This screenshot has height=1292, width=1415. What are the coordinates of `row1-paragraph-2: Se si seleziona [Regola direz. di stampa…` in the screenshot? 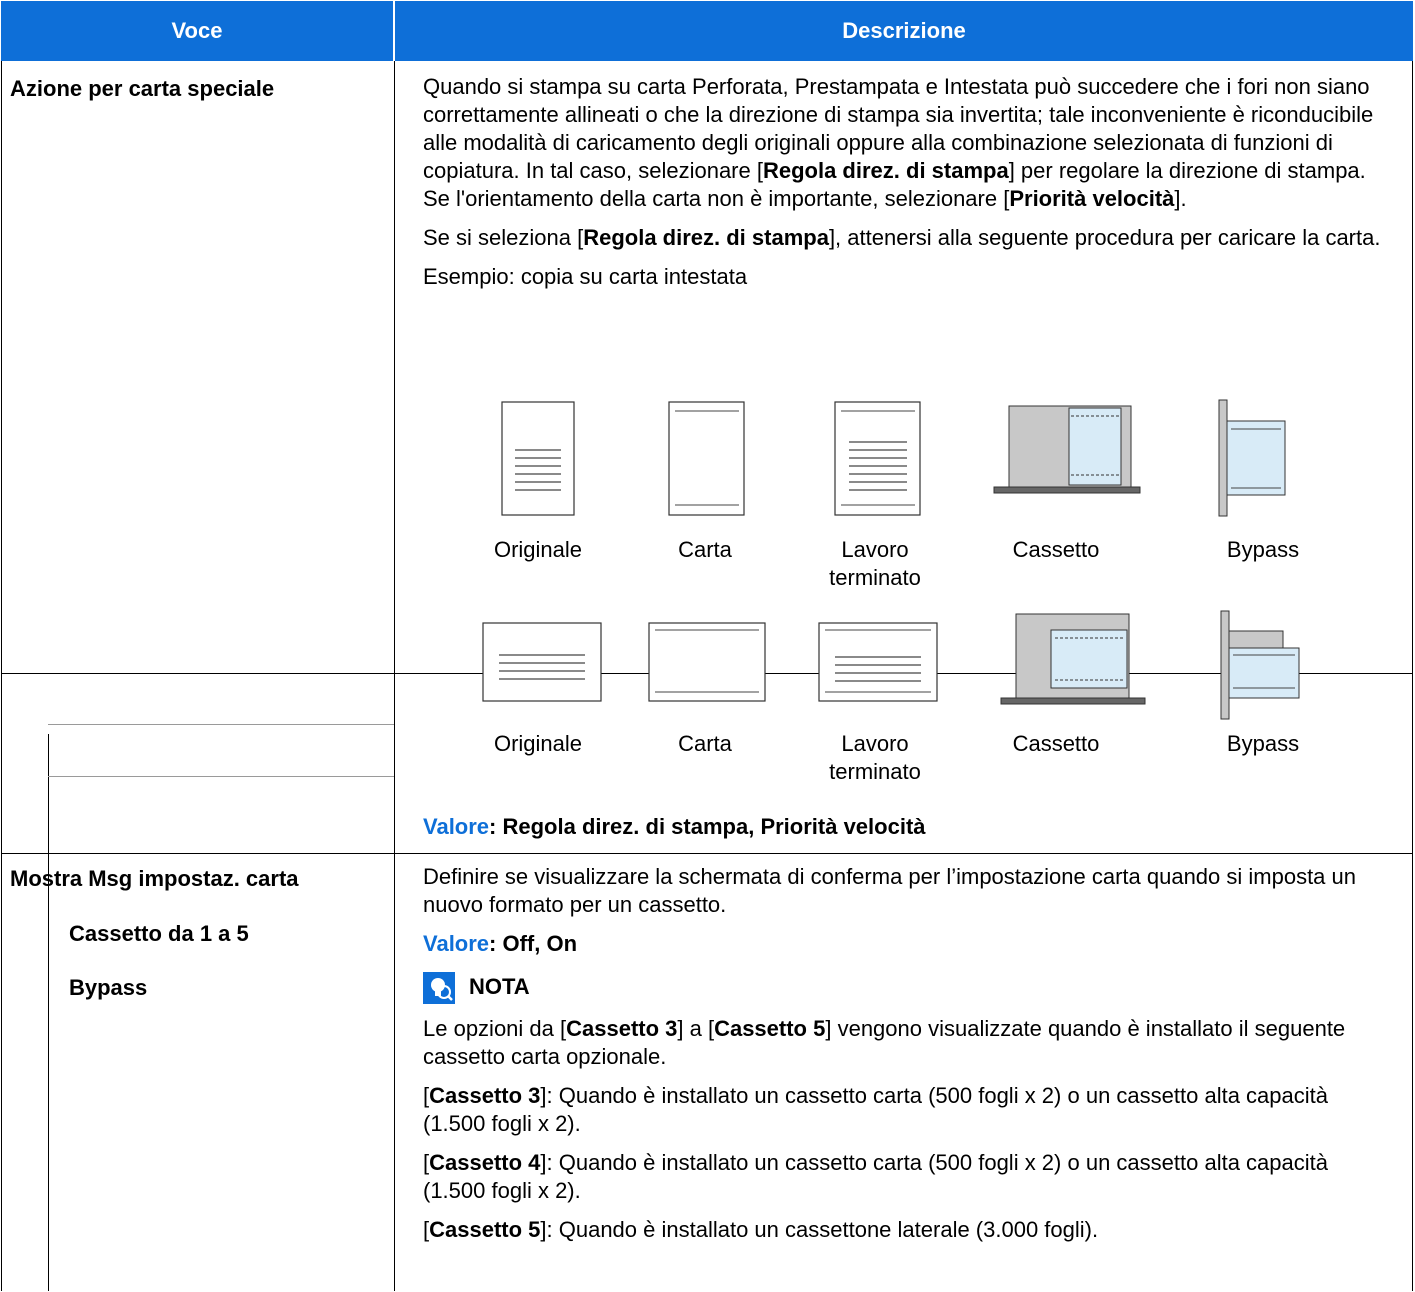 It's located at (902, 237).